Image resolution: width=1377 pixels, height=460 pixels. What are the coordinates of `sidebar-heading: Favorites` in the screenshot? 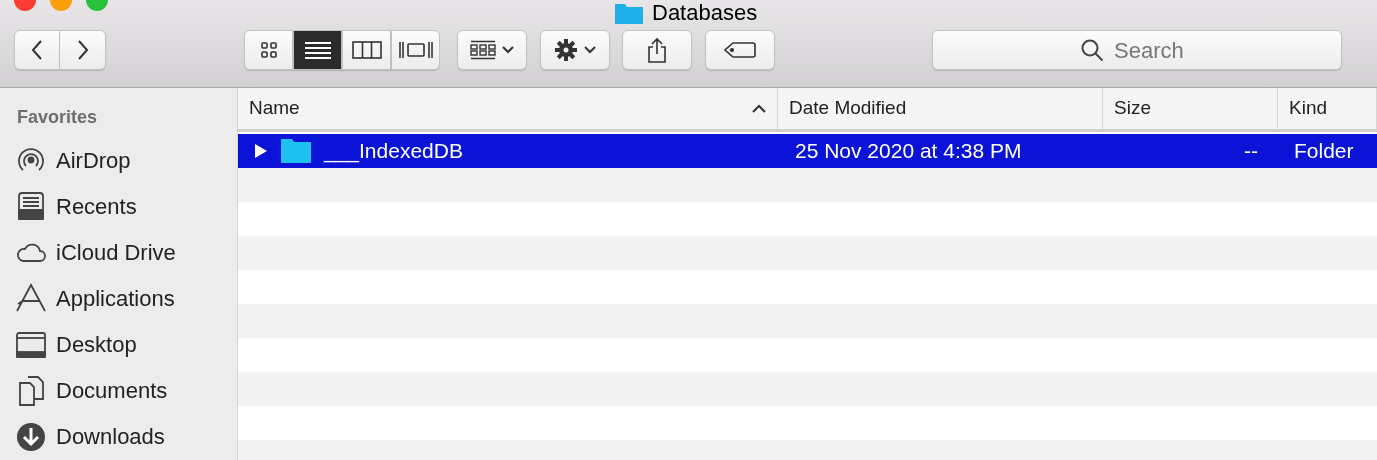 It's located at (58, 117).